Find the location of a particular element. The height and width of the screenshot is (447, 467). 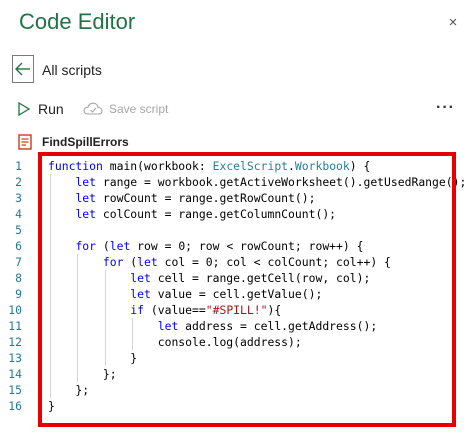

line-number: 9 is located at coordinates (18, 294).